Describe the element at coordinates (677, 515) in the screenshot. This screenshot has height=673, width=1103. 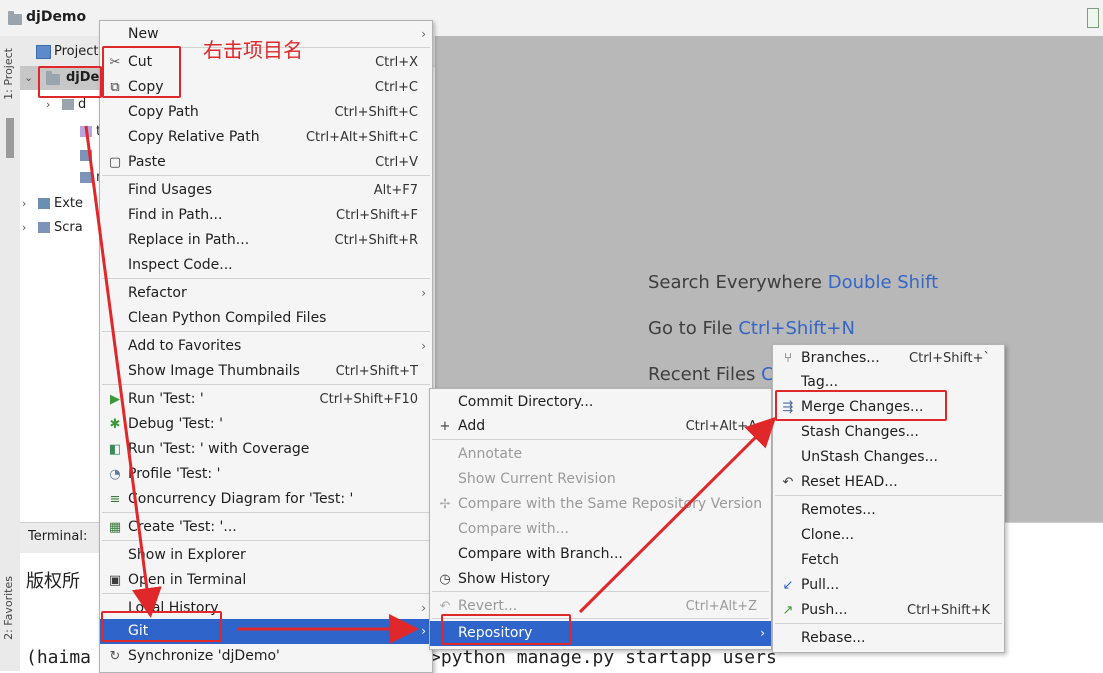
I see `arrow-repository-to-merge` at that location.